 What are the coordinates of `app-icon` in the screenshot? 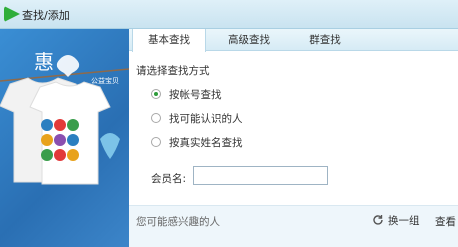 It's located at (12, 14).